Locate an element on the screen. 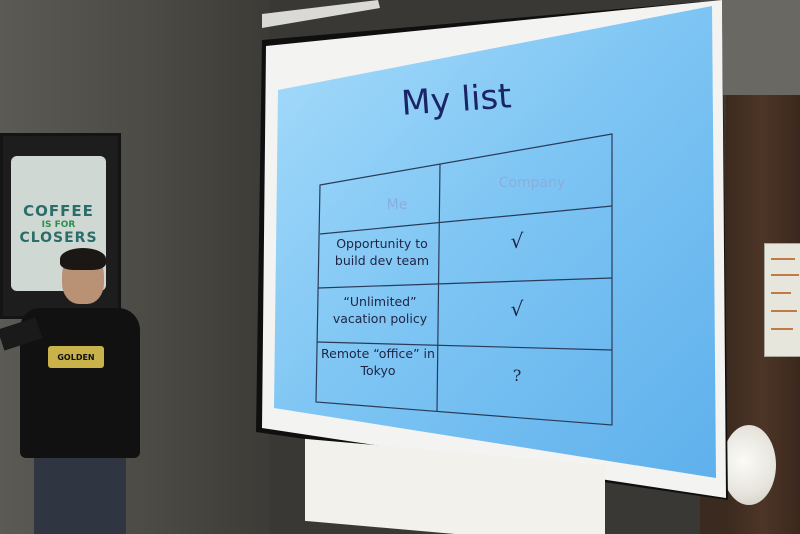 This screenshot has width=800, height=534. table-row-1-item: Opportunity to build dev team is located at coordinates (382, 252).